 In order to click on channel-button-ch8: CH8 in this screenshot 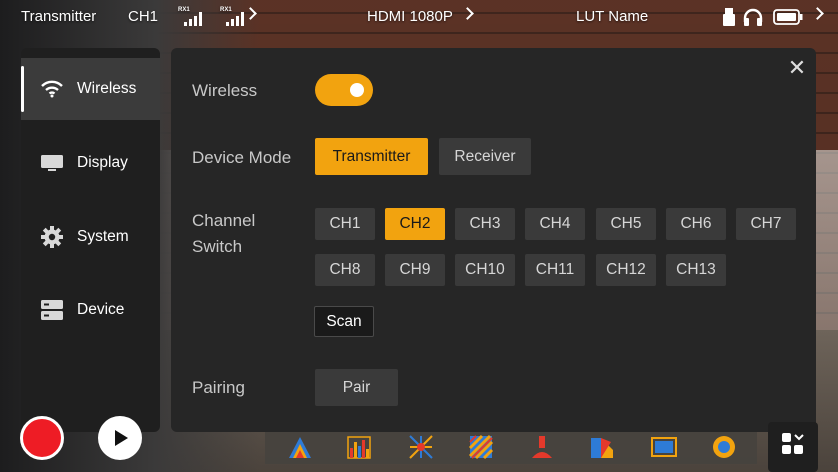, I will do `click(345, 270)`.